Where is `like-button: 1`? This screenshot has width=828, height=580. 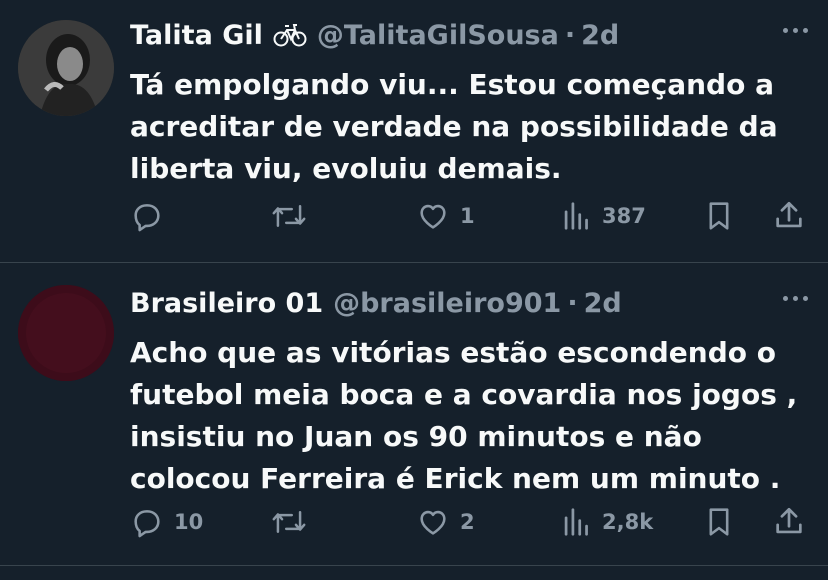
like-button: 1 is located at coordinates (445, 216).